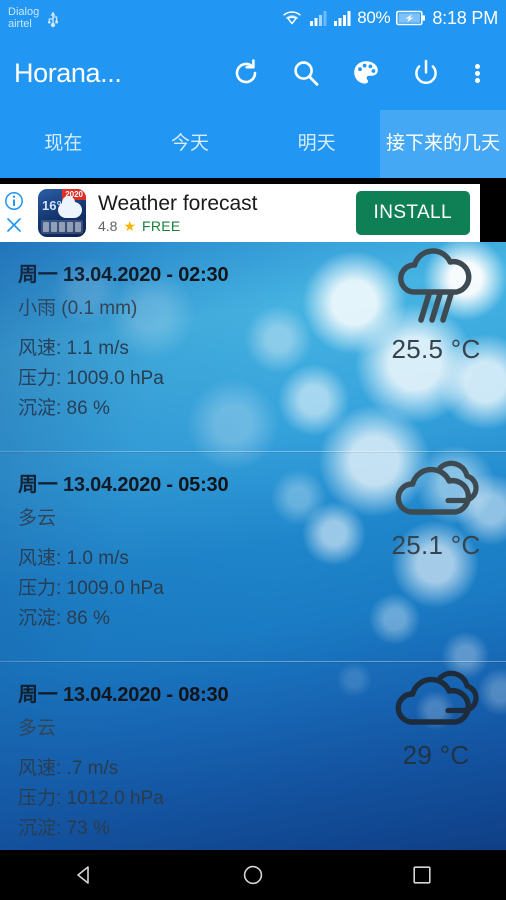 This screenshot has width=506, height=900. I want to click on nav-recents-button, so click(422, 875).